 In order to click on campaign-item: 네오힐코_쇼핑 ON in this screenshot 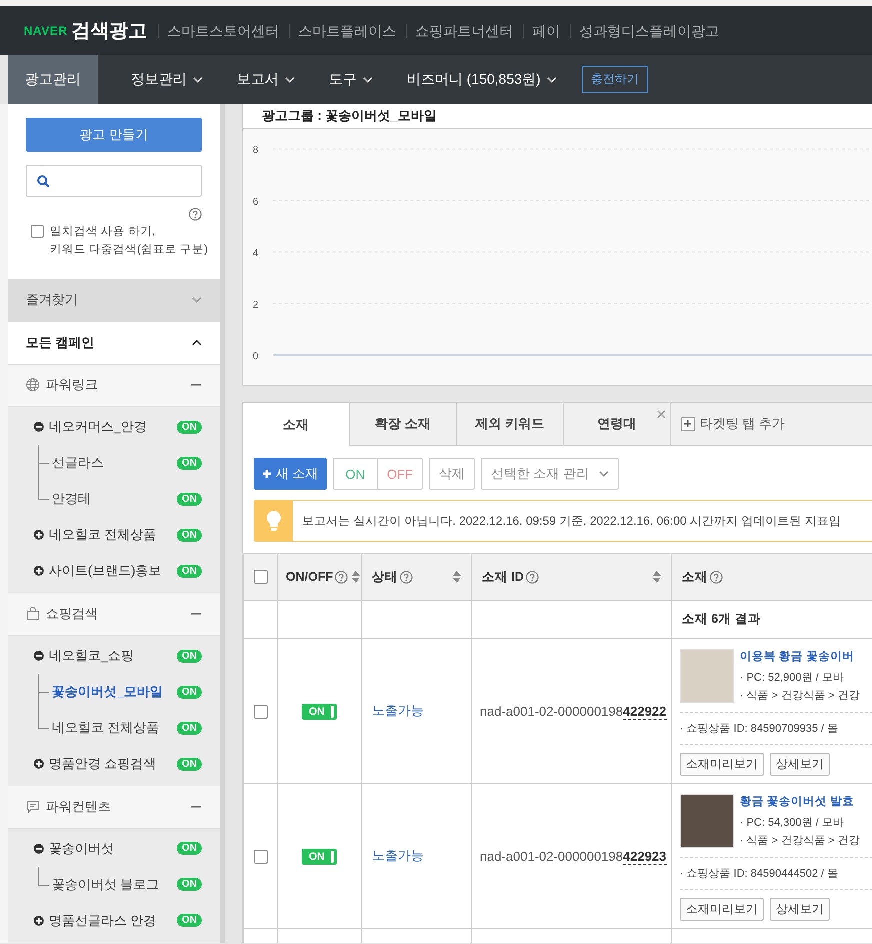, I will do `click(114, 656)`.